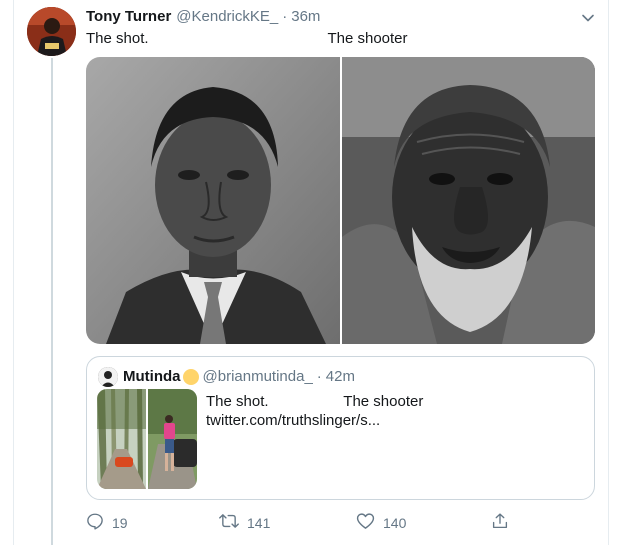  I want to click on tweet-timestamp: 36m, so click(305, 16).